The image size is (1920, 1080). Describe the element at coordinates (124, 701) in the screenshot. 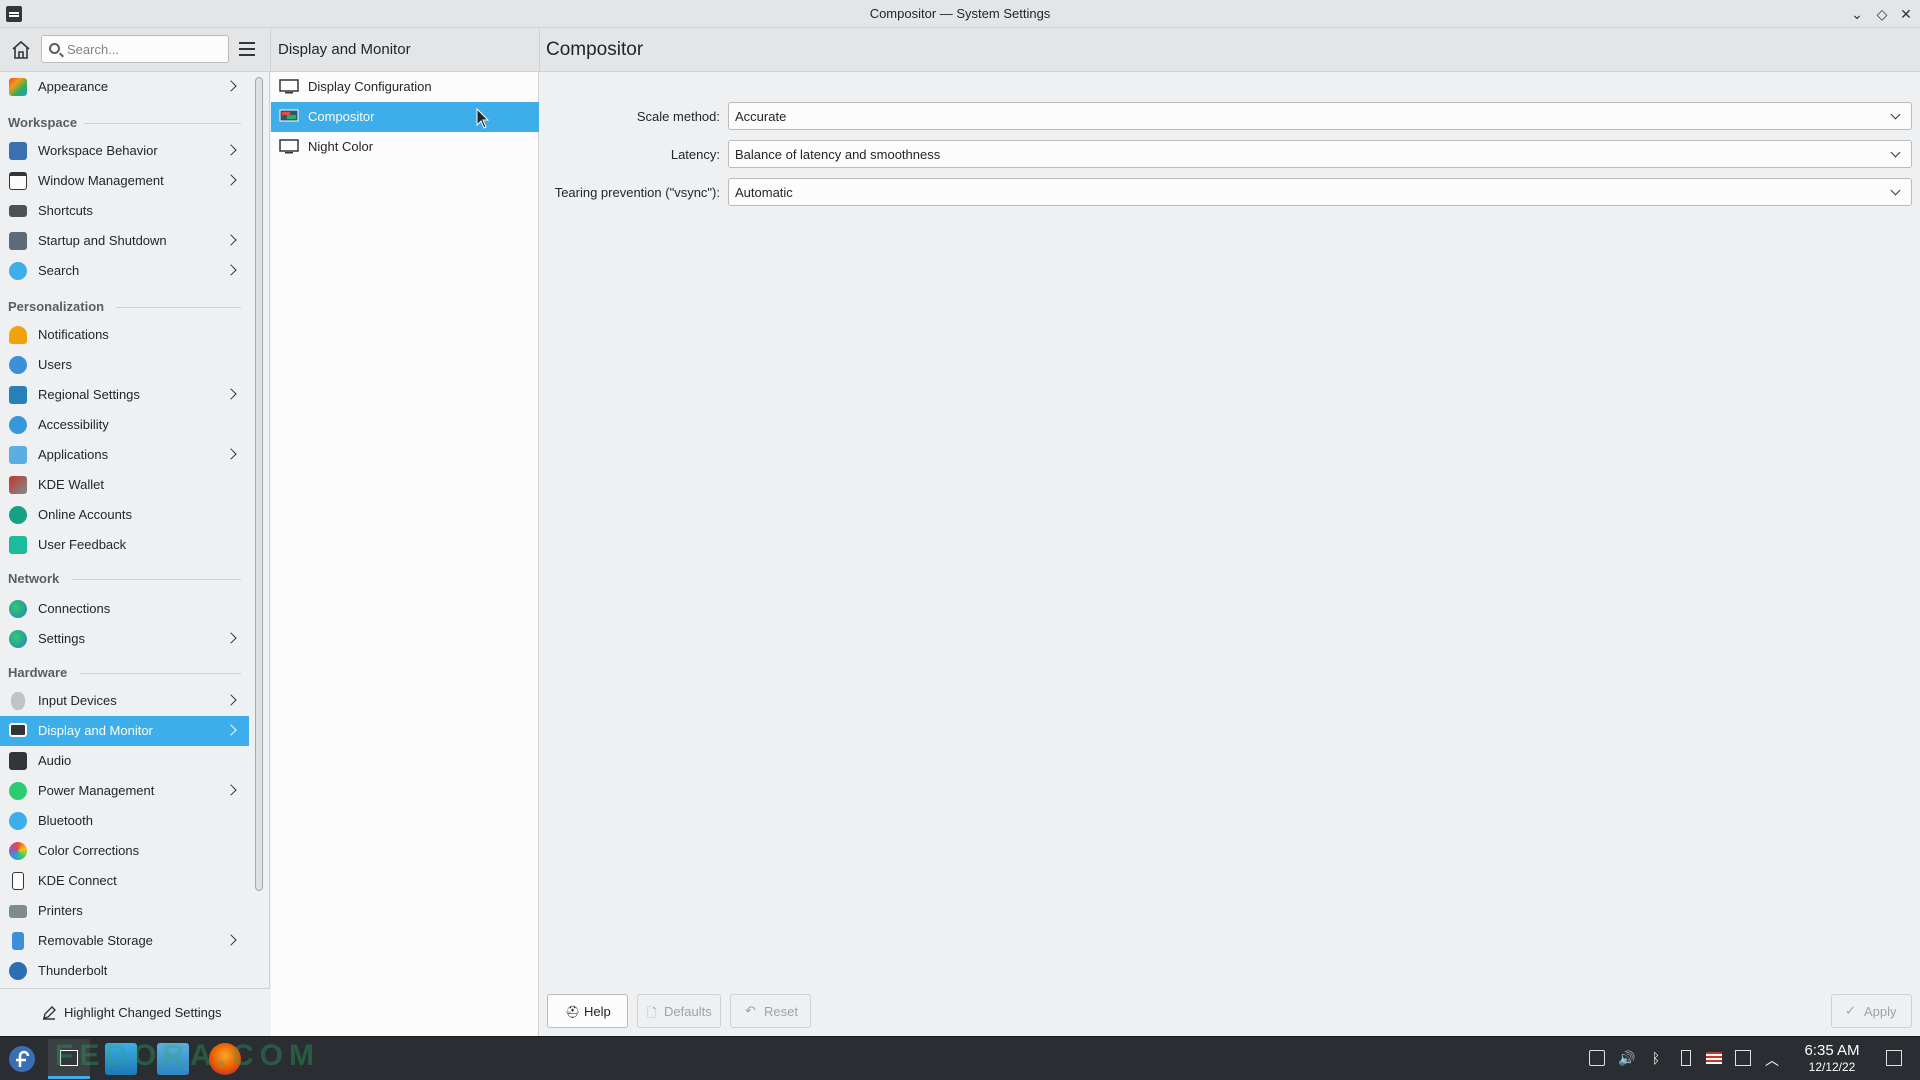

I see `sidebar-item-input-devices: Input Devices` at that location.